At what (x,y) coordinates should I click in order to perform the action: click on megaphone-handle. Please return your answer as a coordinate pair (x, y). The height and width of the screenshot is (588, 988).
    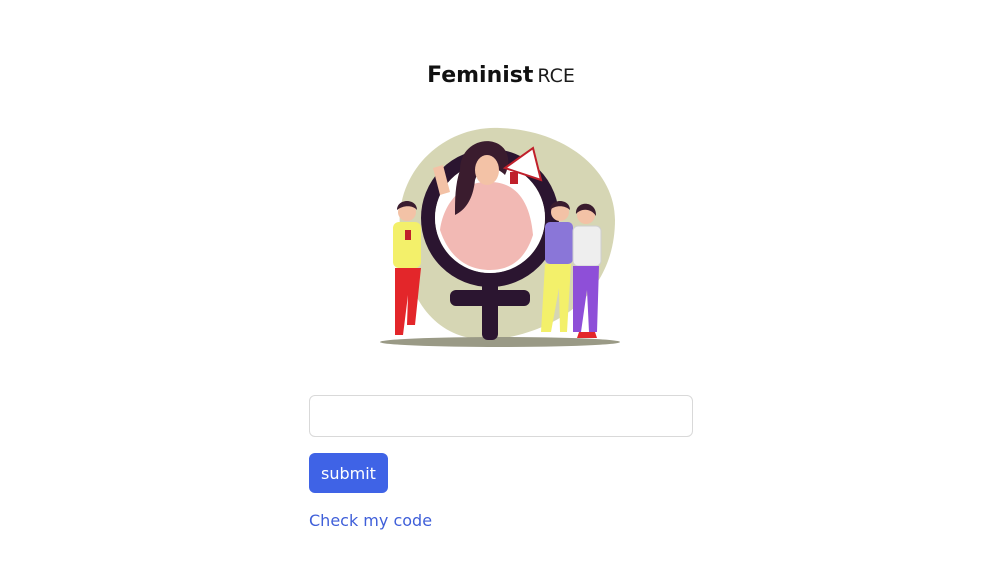
    Looking at the image, I should click on (514, 178).